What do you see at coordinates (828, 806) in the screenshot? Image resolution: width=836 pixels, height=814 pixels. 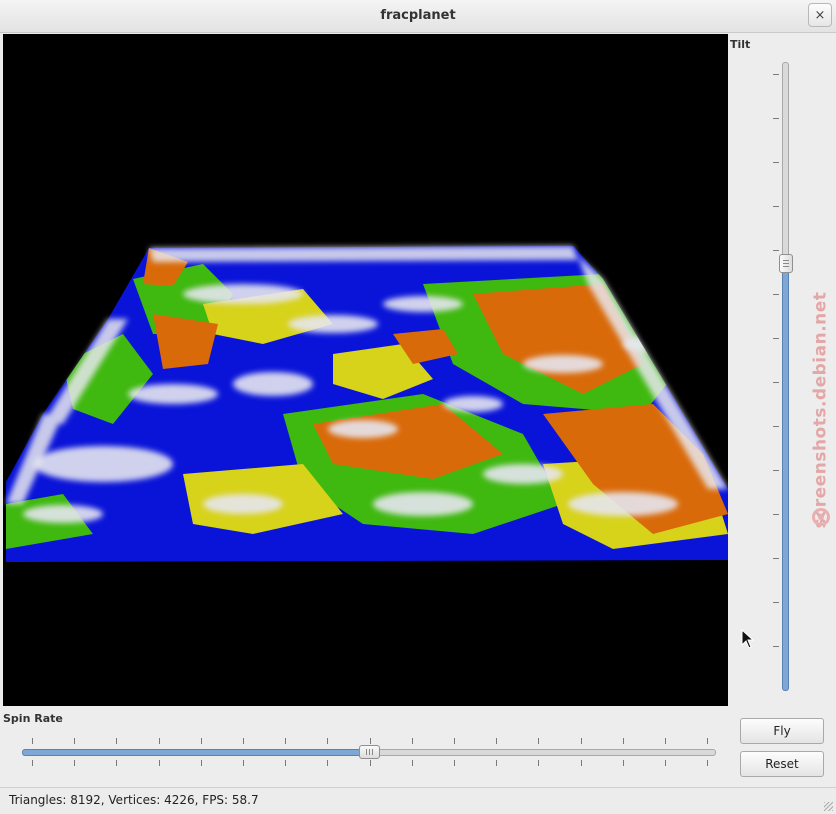 I see `resize-grip` at bounding box center [828, 806].